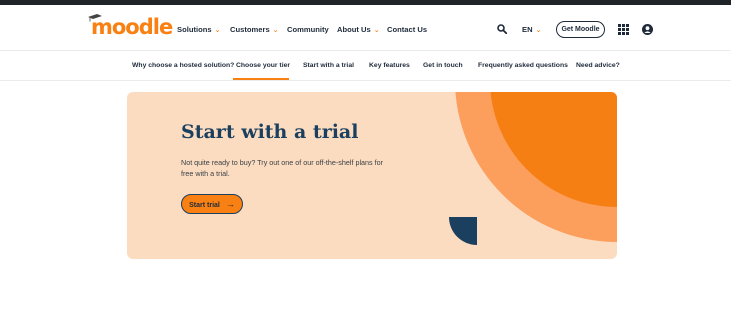 The height and width of the screenshot is (311, 731). I want to click on navy-quarter-circle-shape, so click(463, 231).